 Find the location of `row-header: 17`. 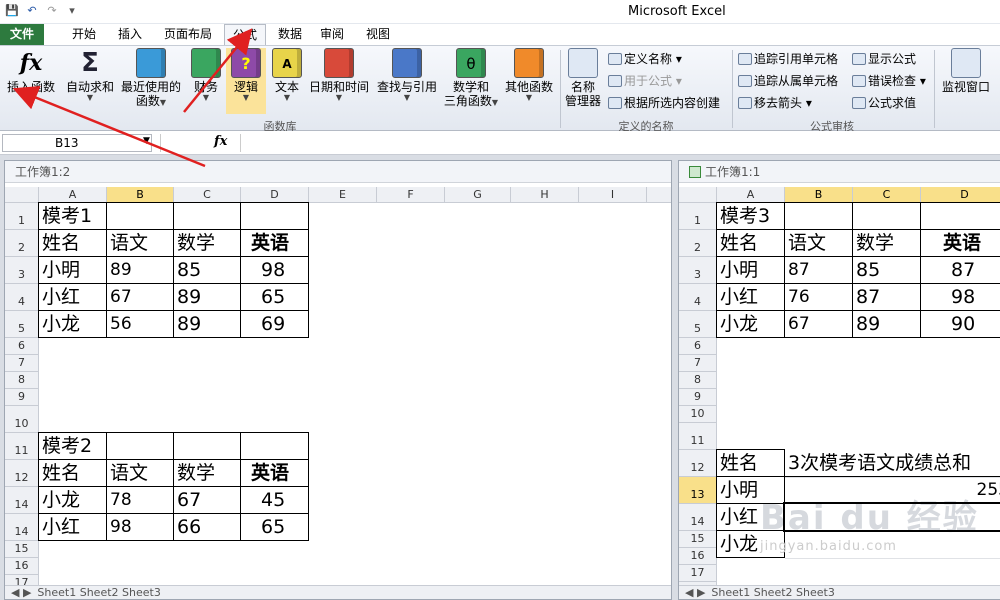

row-header: 17 is located at coordinates (698, 573).